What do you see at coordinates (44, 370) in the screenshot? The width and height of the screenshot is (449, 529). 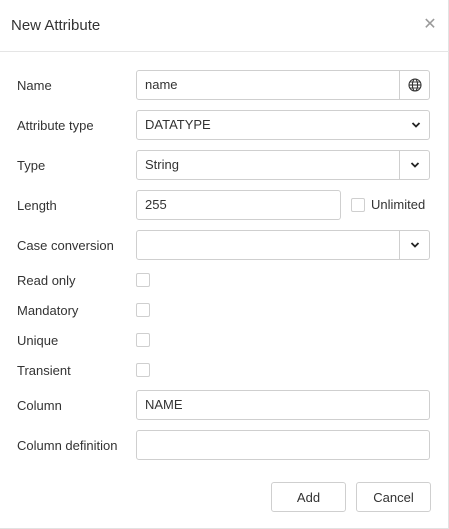 I see `transient-label: Transient` at bounding box center [44, 370].